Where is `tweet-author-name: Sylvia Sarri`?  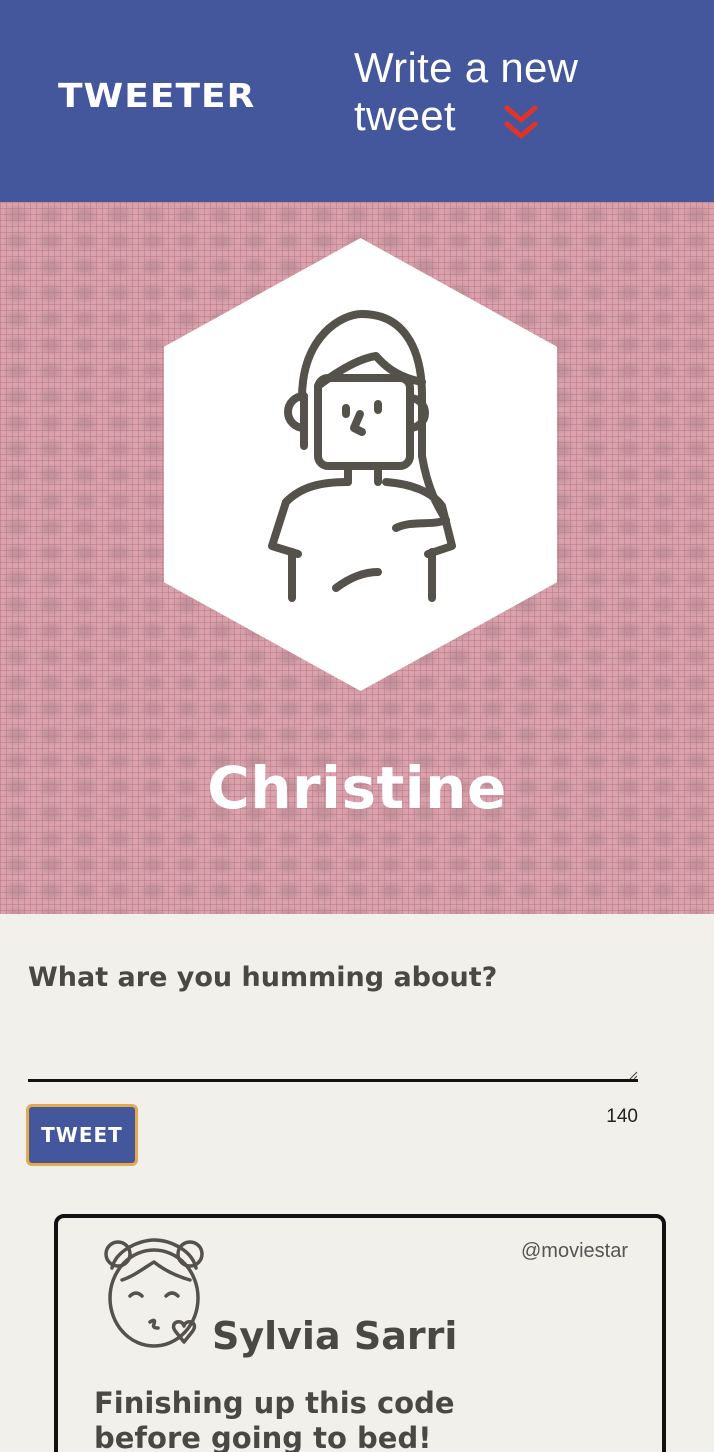 tweet-author-name: Sylvia Sarri is located at coordinates (335, 1336).